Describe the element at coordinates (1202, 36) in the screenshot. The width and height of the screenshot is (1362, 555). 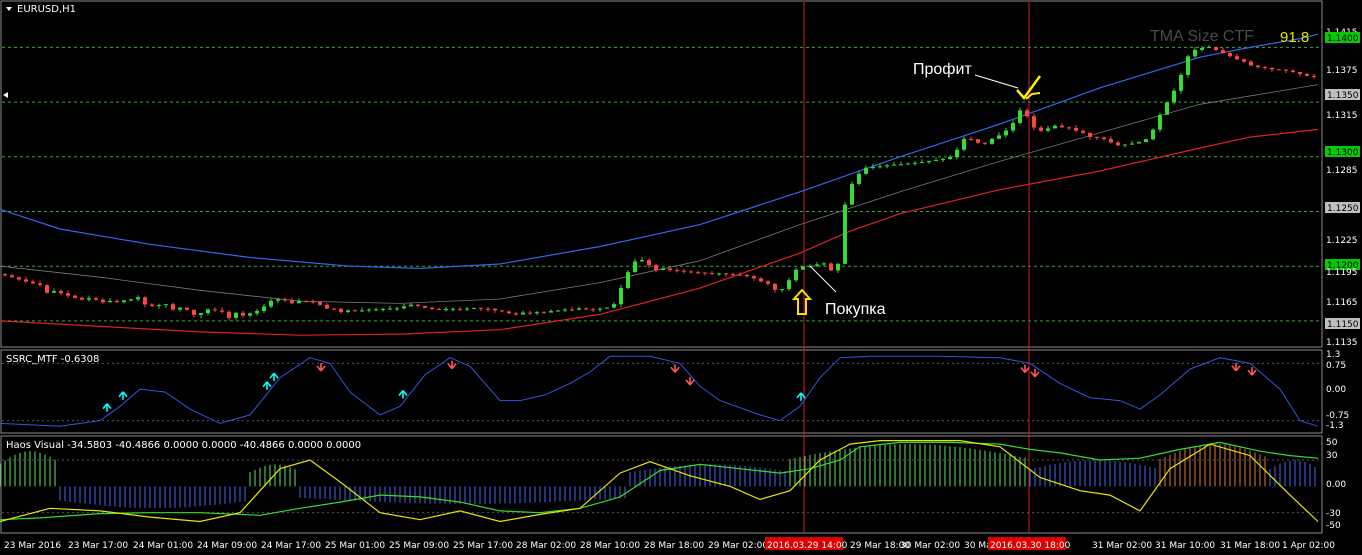
I see `tma-watermark: TMA Size CTF` at that location.